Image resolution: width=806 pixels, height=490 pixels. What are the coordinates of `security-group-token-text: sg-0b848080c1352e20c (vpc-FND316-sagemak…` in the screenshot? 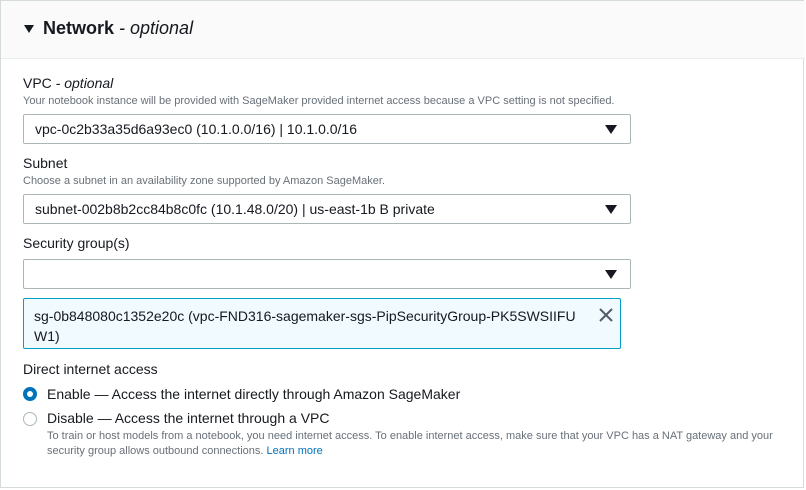 It's located at (305, 326).